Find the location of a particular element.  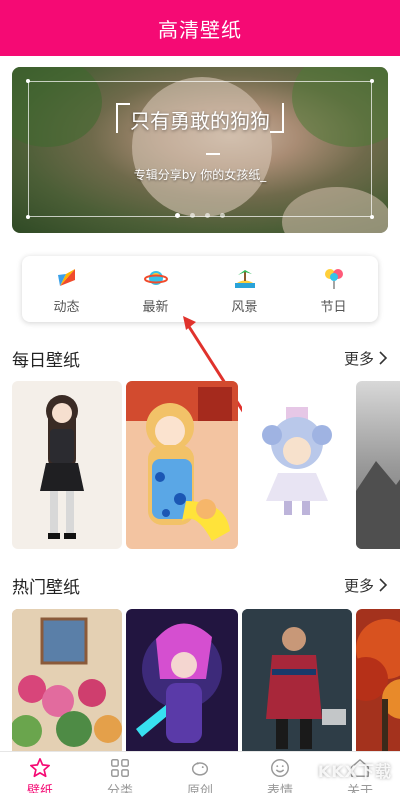

smile-icon is located at coordinates (280, 768).